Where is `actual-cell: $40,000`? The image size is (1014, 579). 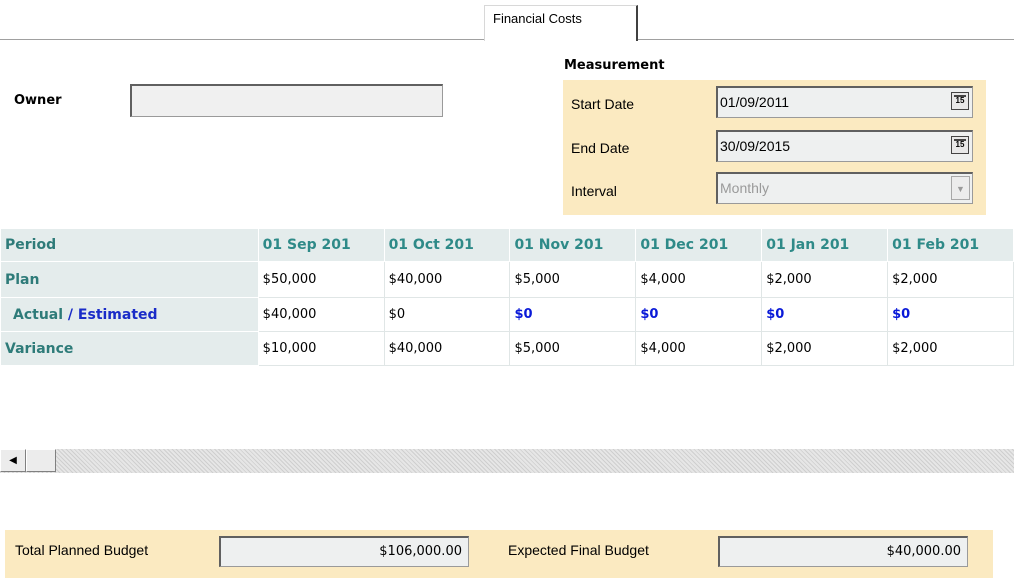
actual-cell: $40,000 is located at coordinates (321, 314).